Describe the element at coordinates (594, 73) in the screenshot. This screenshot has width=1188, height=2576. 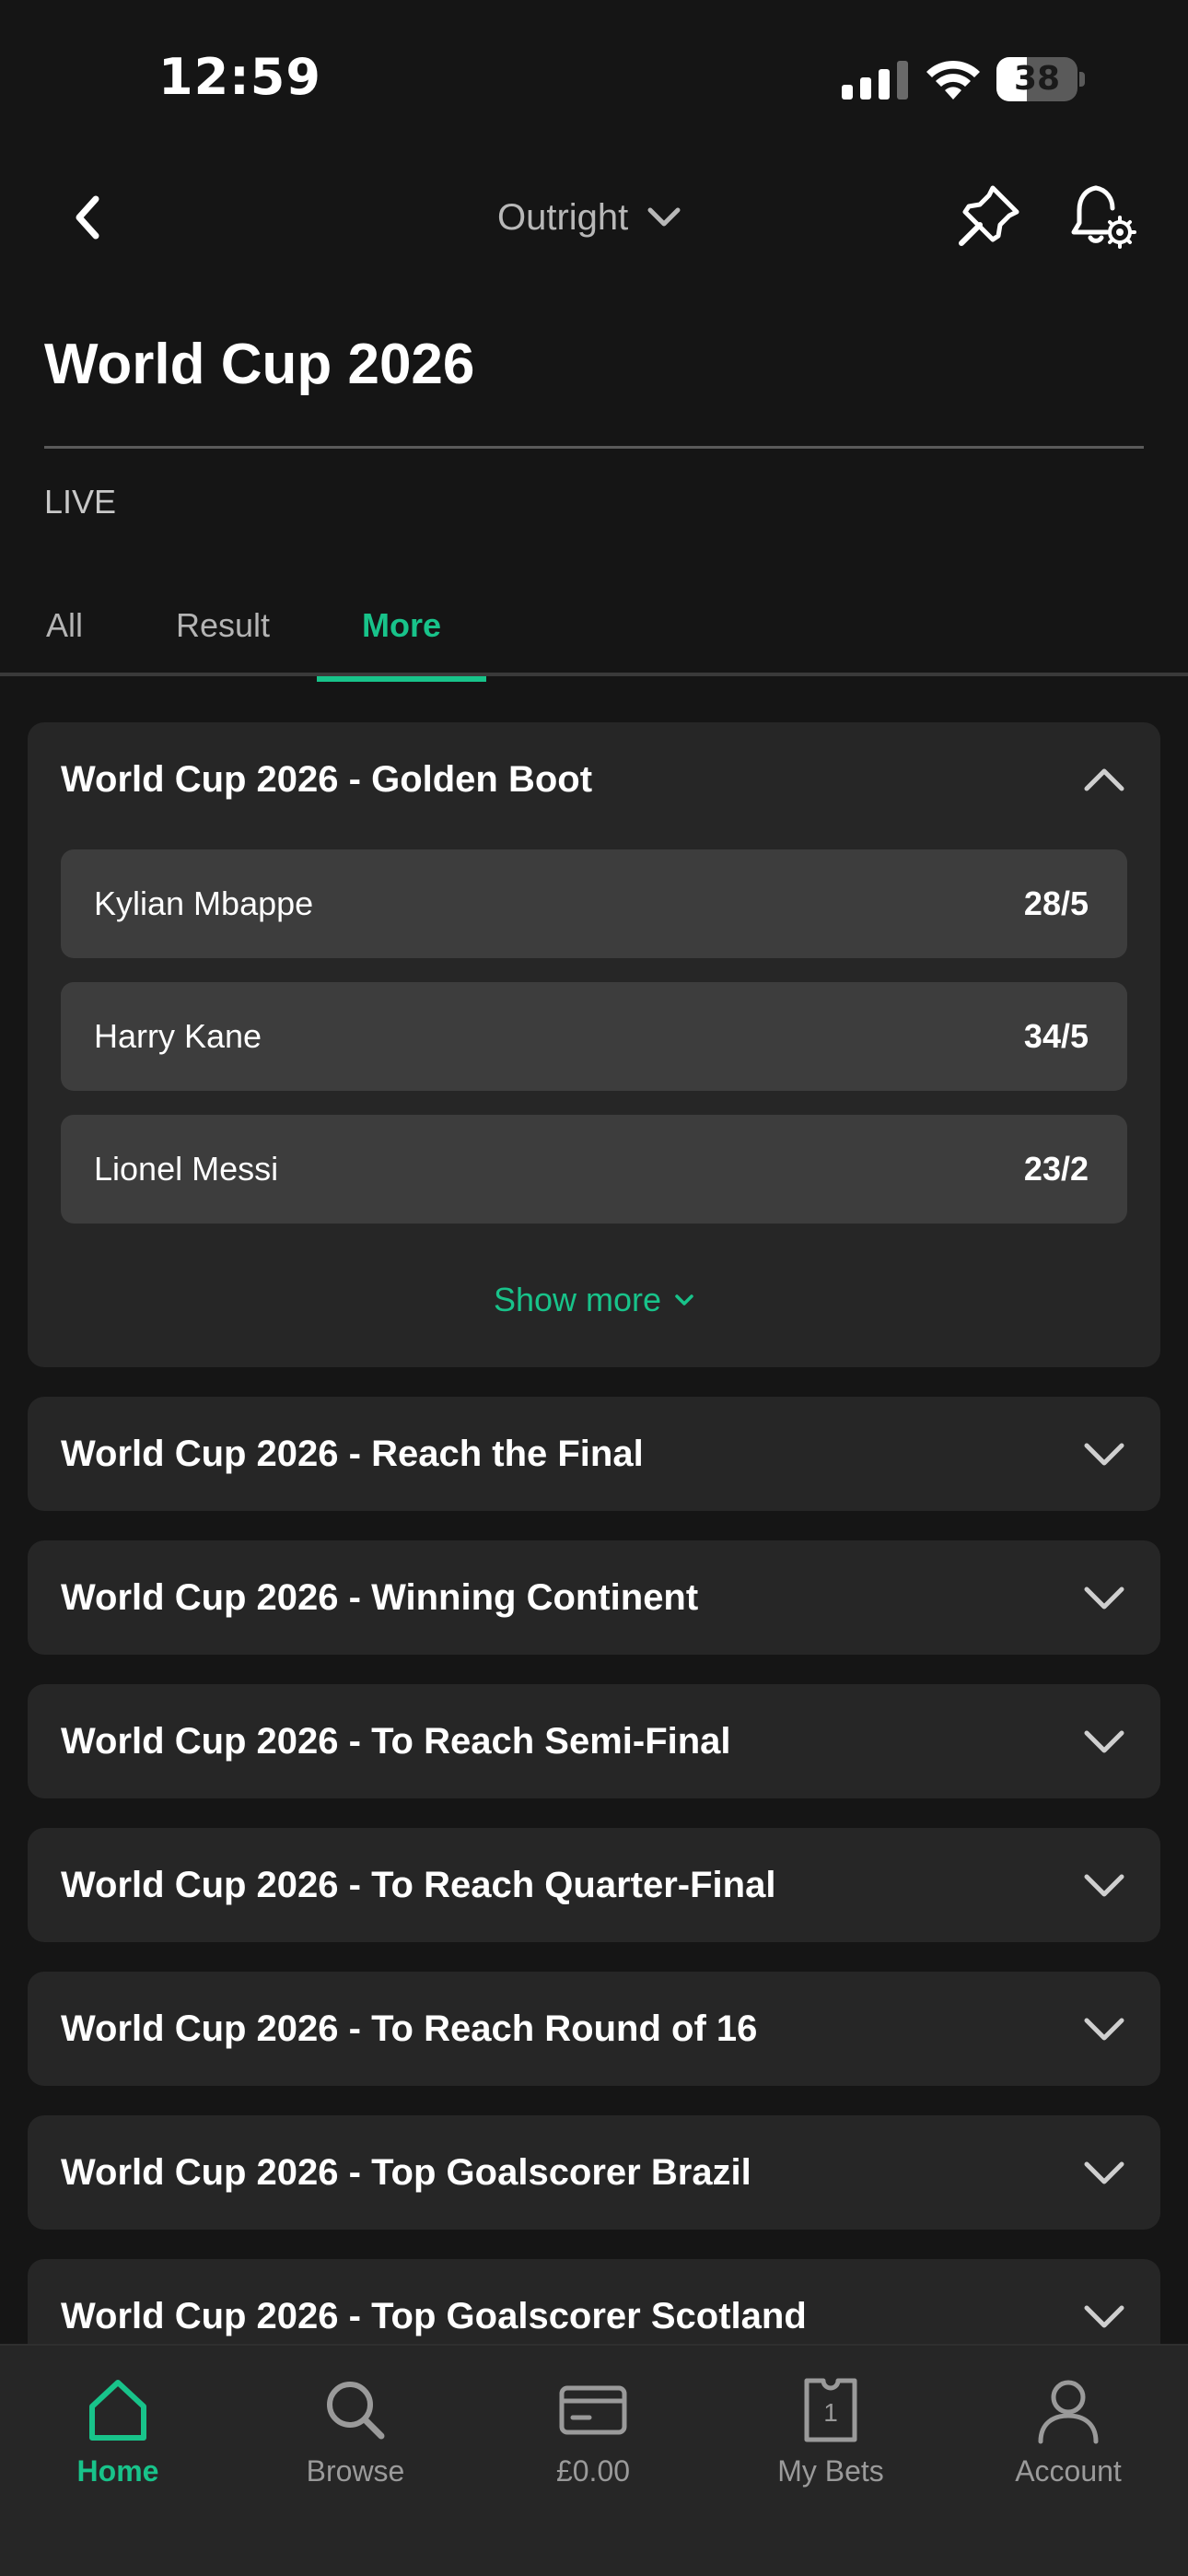
I see `status-bar: 12:59 38` at that location.